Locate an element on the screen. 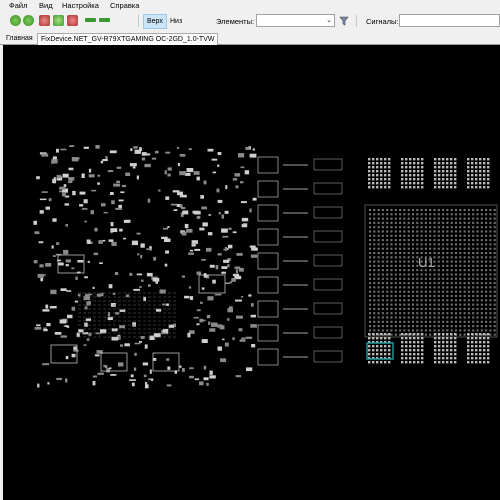 The image size is (500, 500). ic-package is located at coordinates (114, 362).